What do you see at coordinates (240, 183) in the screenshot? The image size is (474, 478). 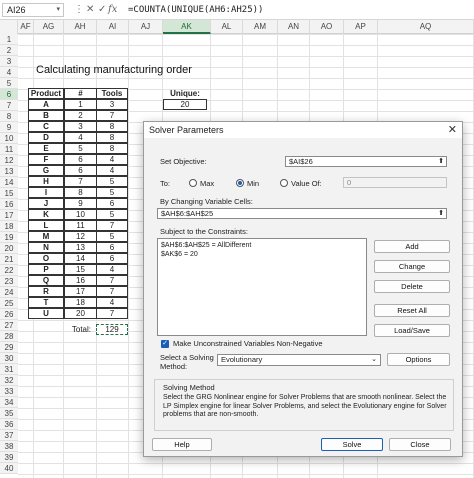 I see `min-radio` at bounding box center [240, 183].